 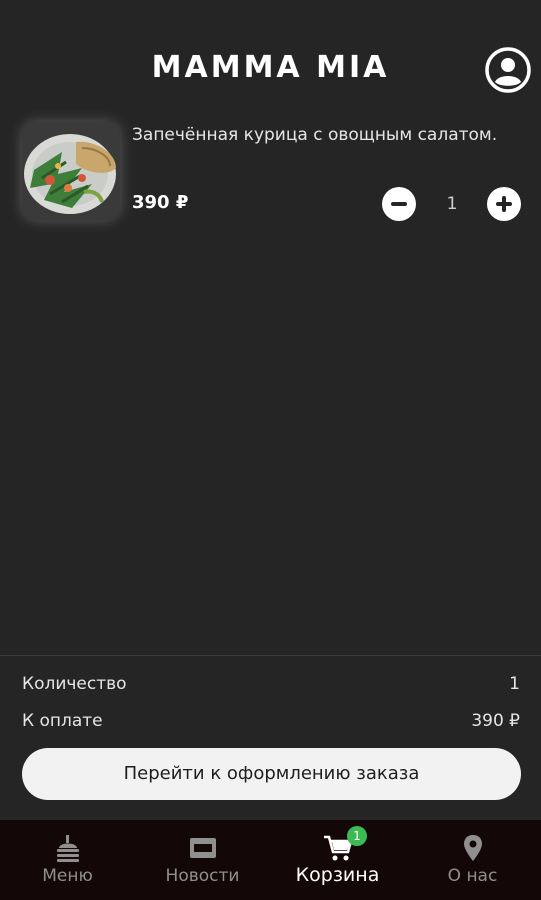 I want to click on checkout-button: Перейти к оформлению заказа, so click(x=271, y=774).